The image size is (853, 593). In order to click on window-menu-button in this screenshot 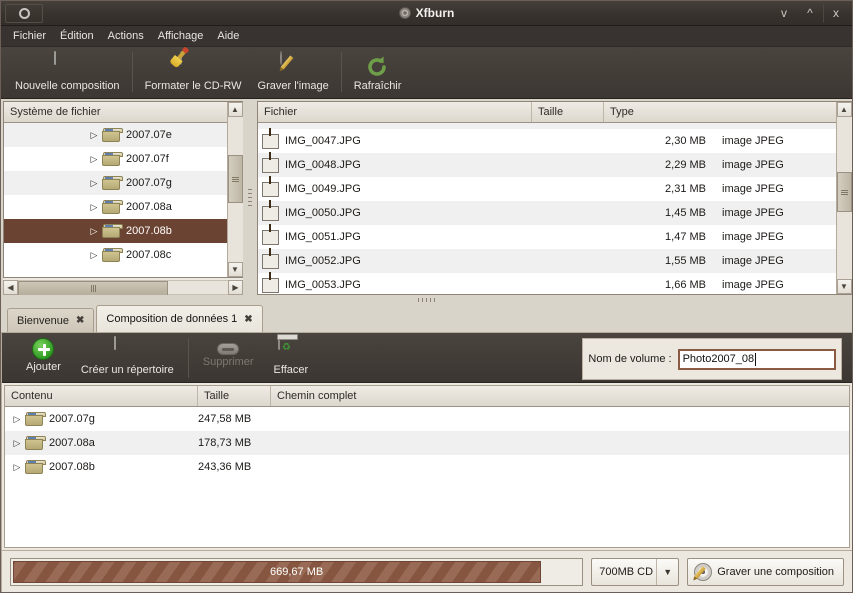, I will do `click(24, 13)`.